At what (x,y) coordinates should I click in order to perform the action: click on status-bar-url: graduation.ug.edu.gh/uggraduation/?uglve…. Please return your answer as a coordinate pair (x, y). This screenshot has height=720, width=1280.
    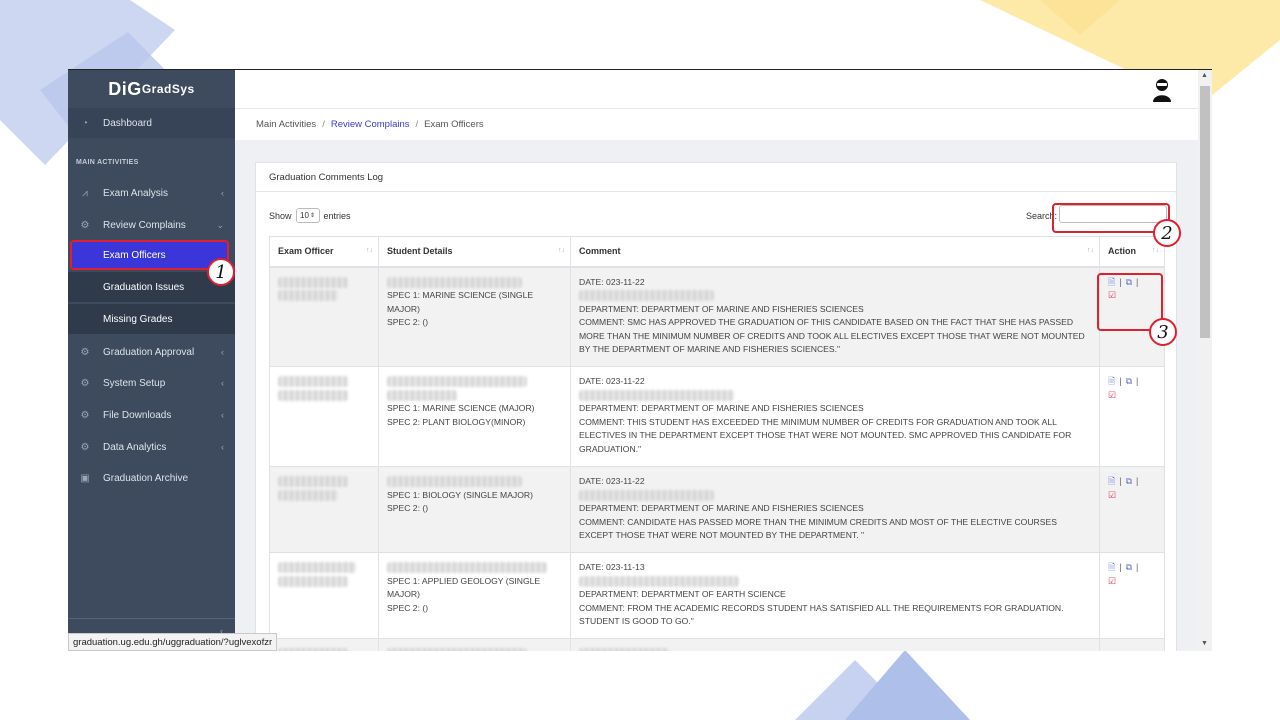
    Looking at the image, I should click on (173, 642).